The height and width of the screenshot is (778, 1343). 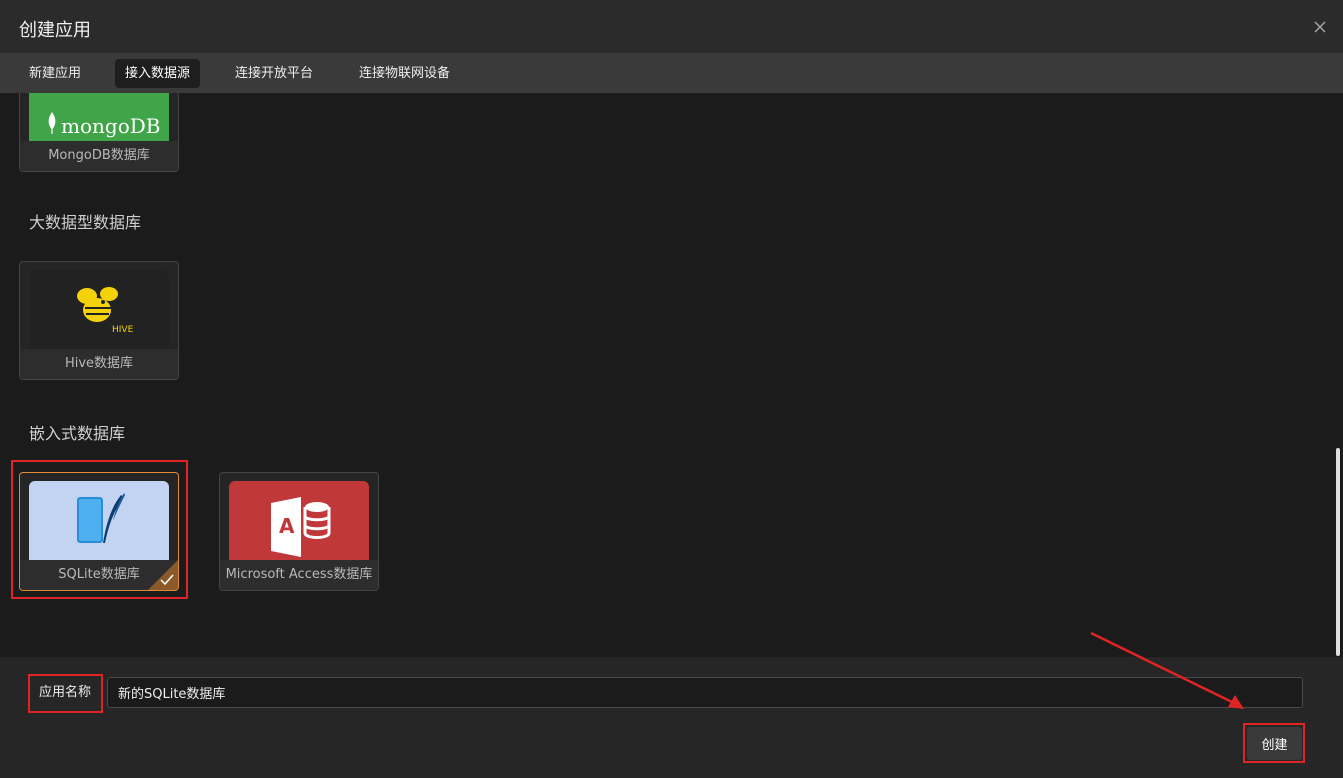 I want to click on hive-logo-text: HIVE, so click(x=123, y=330).